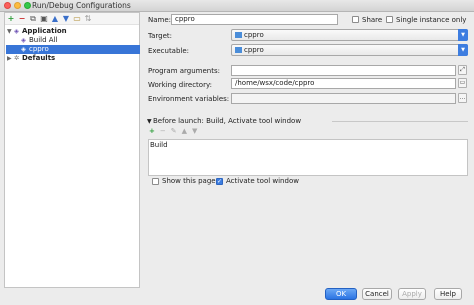 Image resolution: width=474 pixels, height=305 pixels. Describe the element at coordinates (155, 181) in the screenshot. I see `show-this-page-checkbox` at that location.